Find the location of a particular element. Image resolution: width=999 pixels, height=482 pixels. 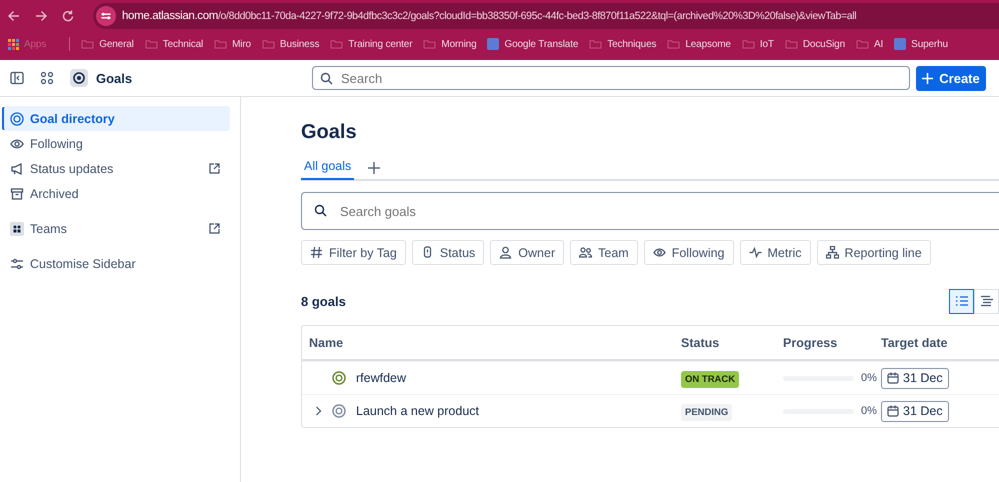

bookmark: Morning is located at coordinates (449, 44).